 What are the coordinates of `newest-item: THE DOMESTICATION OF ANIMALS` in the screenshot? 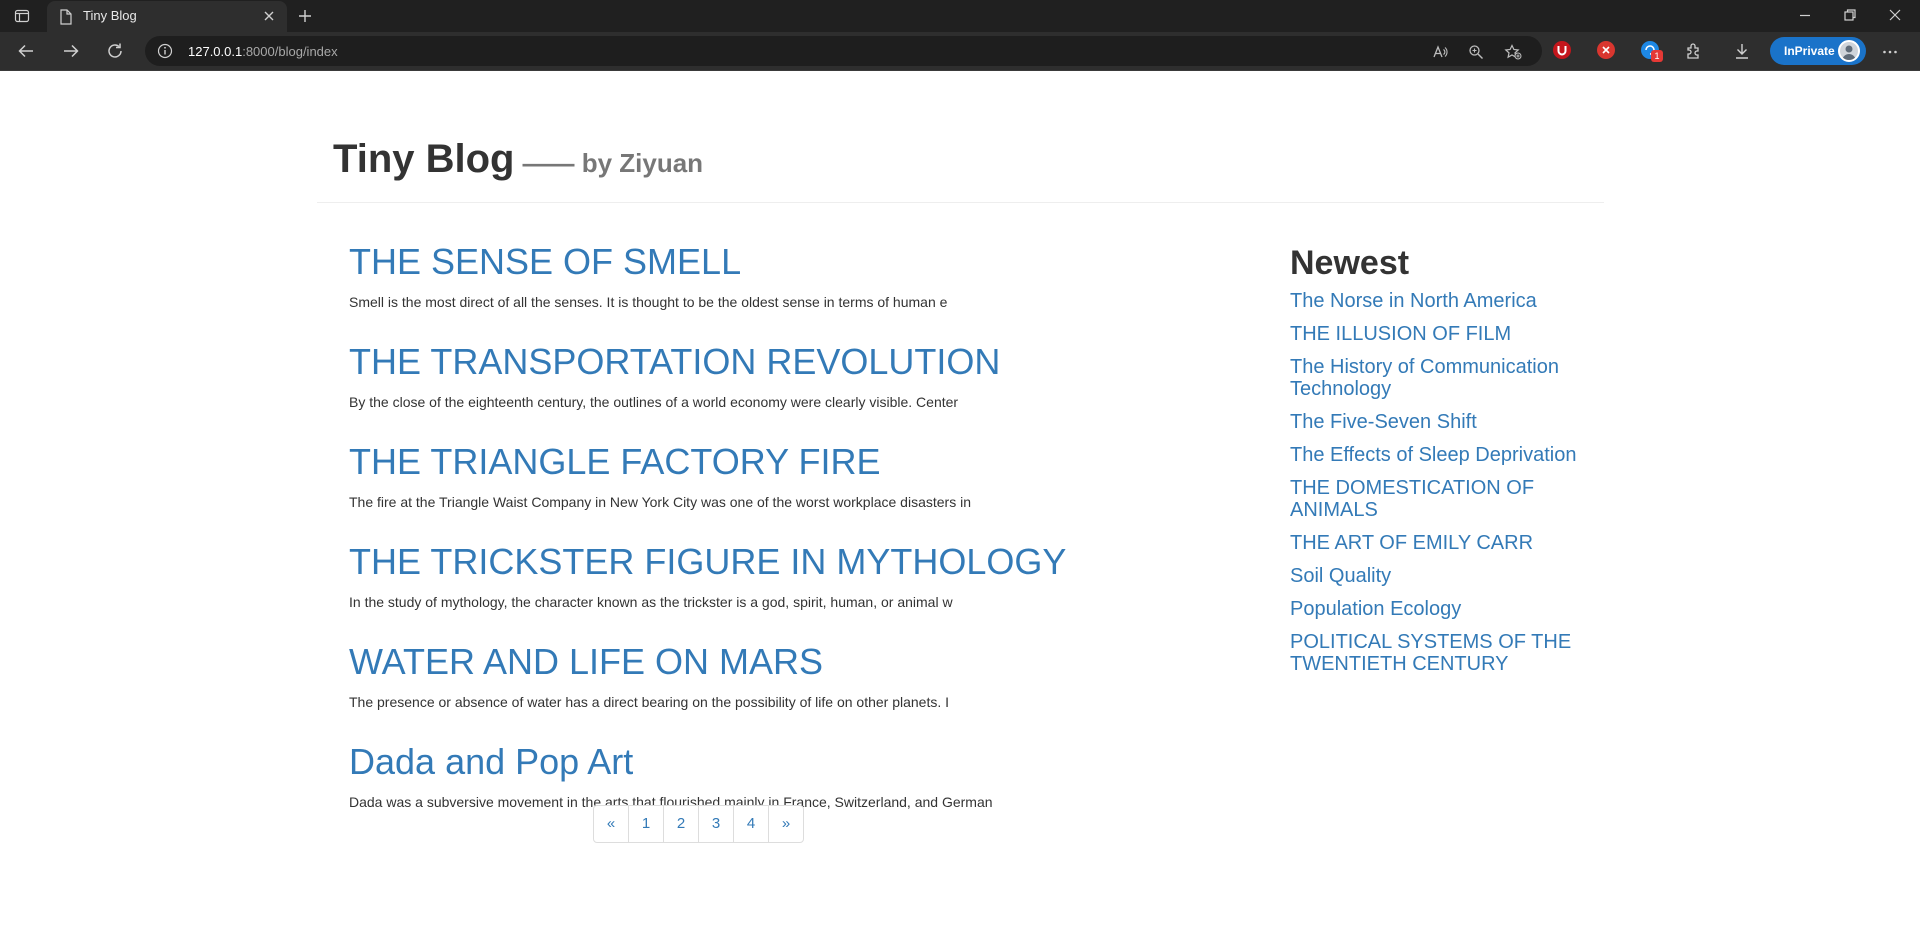 It's located at (1440, 499).